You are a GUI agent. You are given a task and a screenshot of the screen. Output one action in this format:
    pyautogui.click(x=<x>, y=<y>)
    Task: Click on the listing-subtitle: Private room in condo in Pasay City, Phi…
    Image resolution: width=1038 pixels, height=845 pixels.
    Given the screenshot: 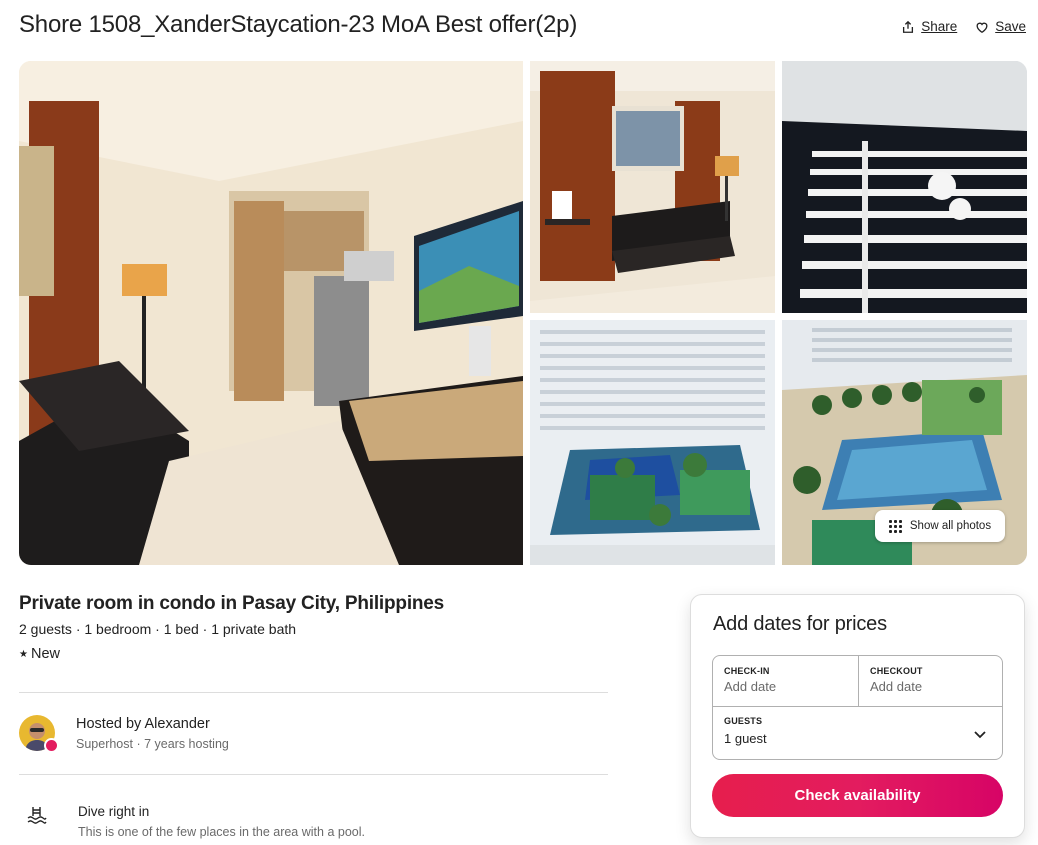 What is the action you would take?
    pyautogui.click(x=232, y=603)
    